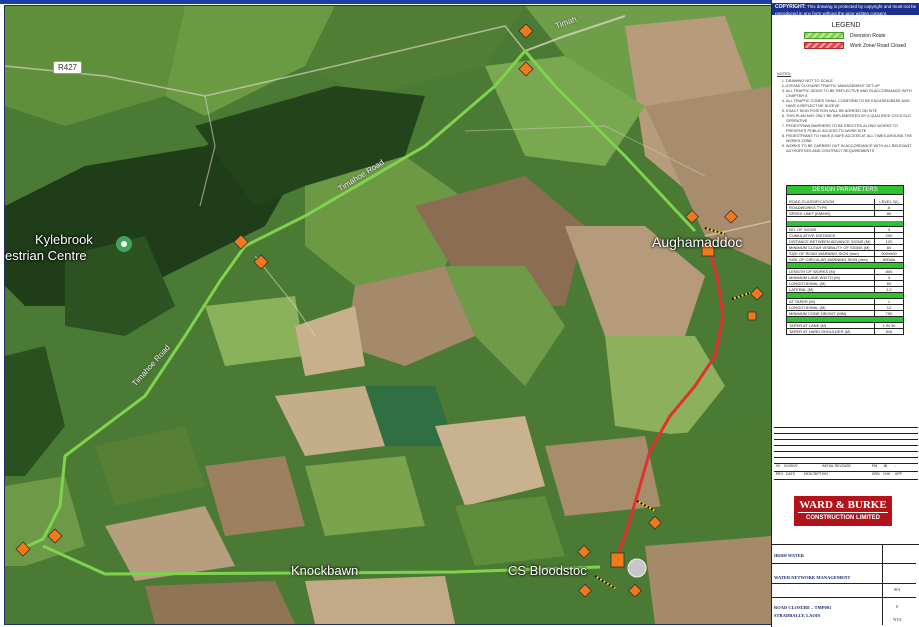 The height and width of the screenshot is (627, 919). Describe the element at coordinates (889, 253) in the screenshot. I see `param-value: 900x900` at that location.